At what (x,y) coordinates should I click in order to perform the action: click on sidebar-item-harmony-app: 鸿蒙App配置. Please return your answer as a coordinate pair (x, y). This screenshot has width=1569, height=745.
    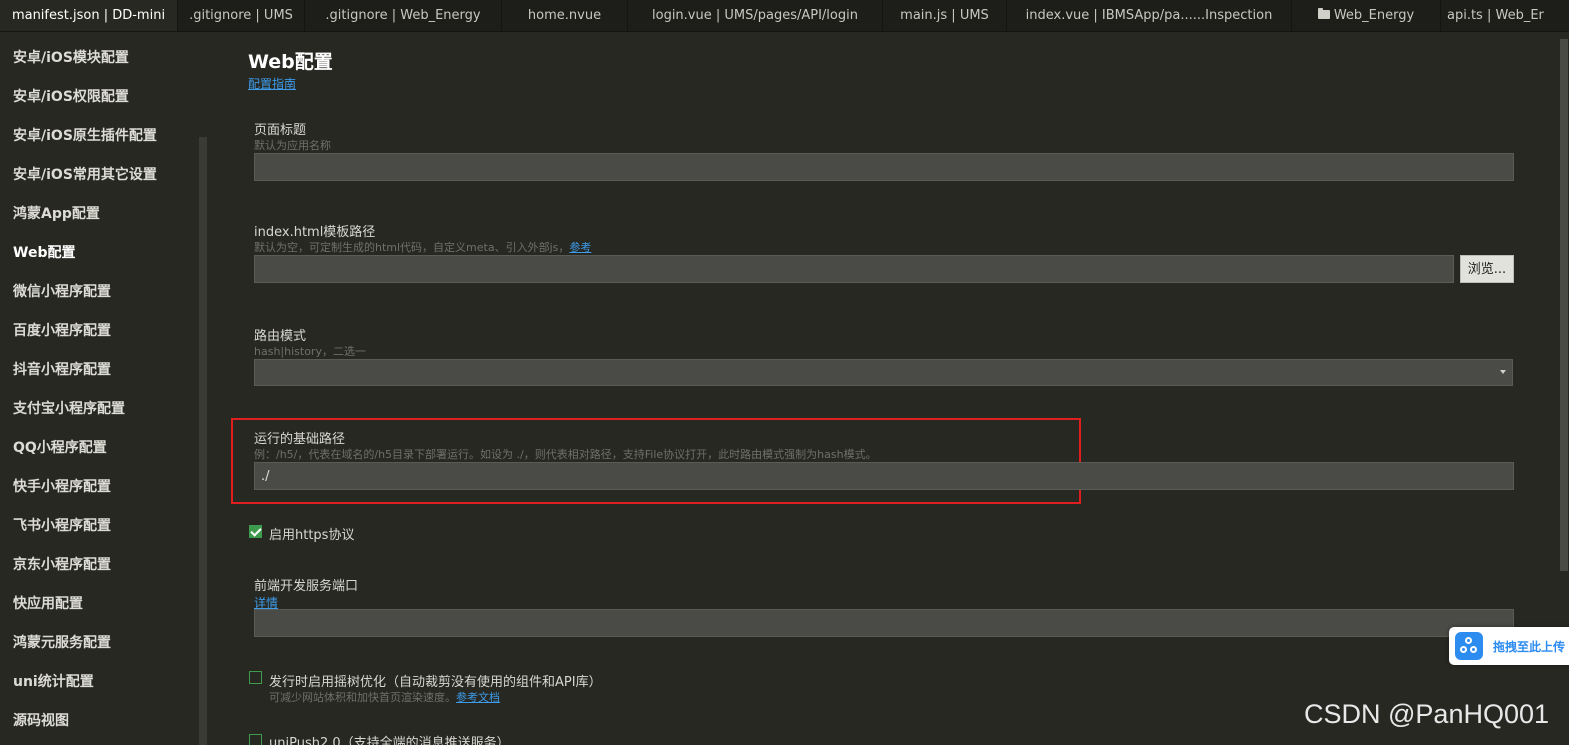
    Looking at the image, I should click on (56, 213).